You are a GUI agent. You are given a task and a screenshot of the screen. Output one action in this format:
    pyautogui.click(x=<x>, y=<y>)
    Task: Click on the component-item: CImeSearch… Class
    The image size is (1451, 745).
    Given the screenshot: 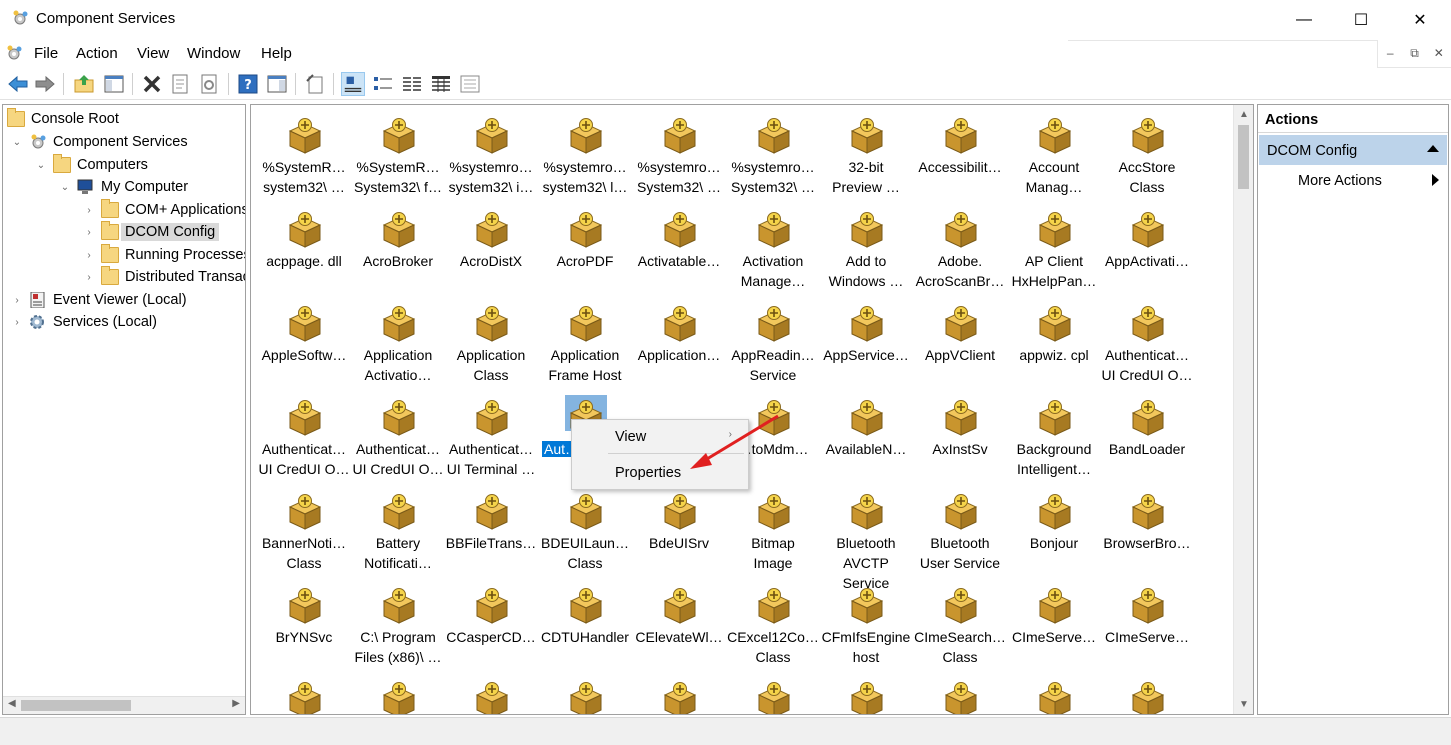 What is the action you would take?
    pyautogui.click(x=960, y=623)
    